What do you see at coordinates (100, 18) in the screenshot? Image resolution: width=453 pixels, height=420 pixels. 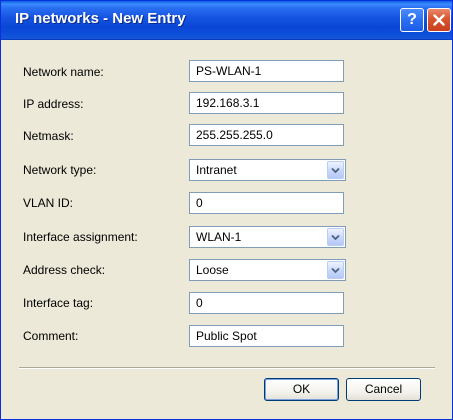 I see `window-title: IP networks - New Entry` at bounding box center [100, 18].